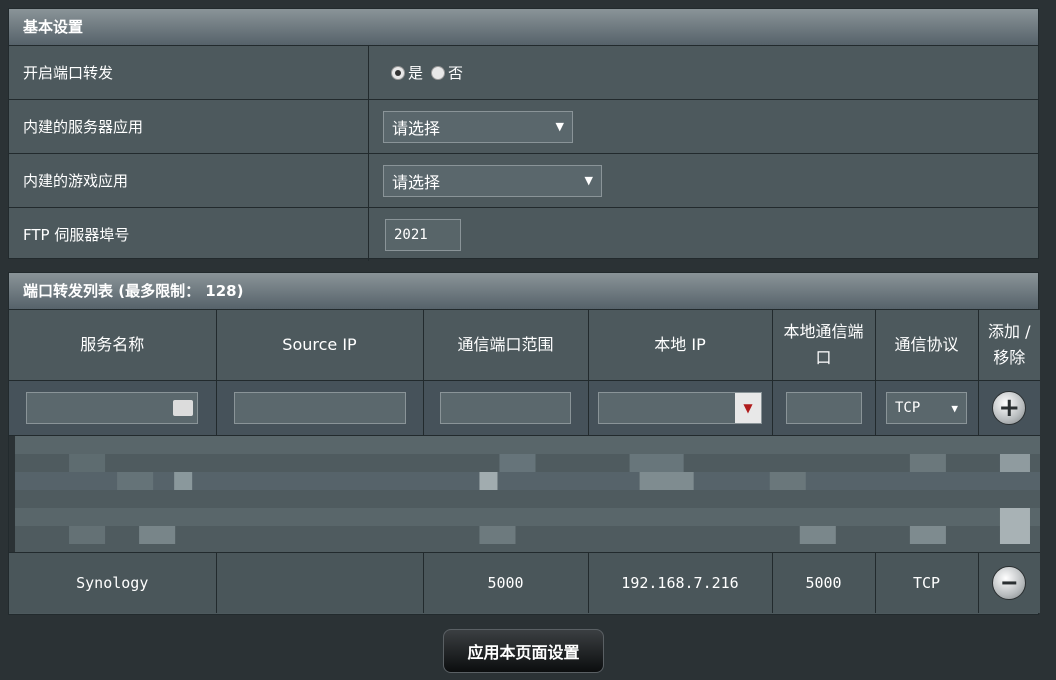 This screenshot has height=680, width=1056. I want to click on port-forward-label: 开启端口转发, so click(189, 72).